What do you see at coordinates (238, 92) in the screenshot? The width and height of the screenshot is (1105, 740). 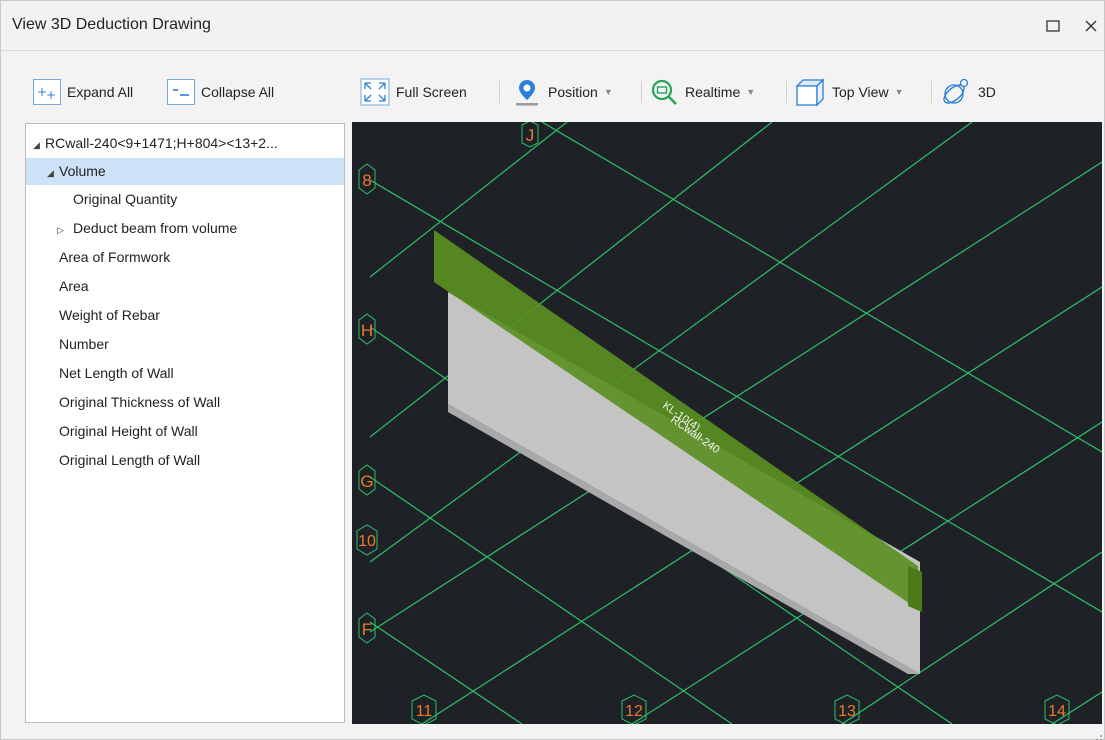 I see `collapse-all-label: Collapse All` at bounding box center [238, 92].